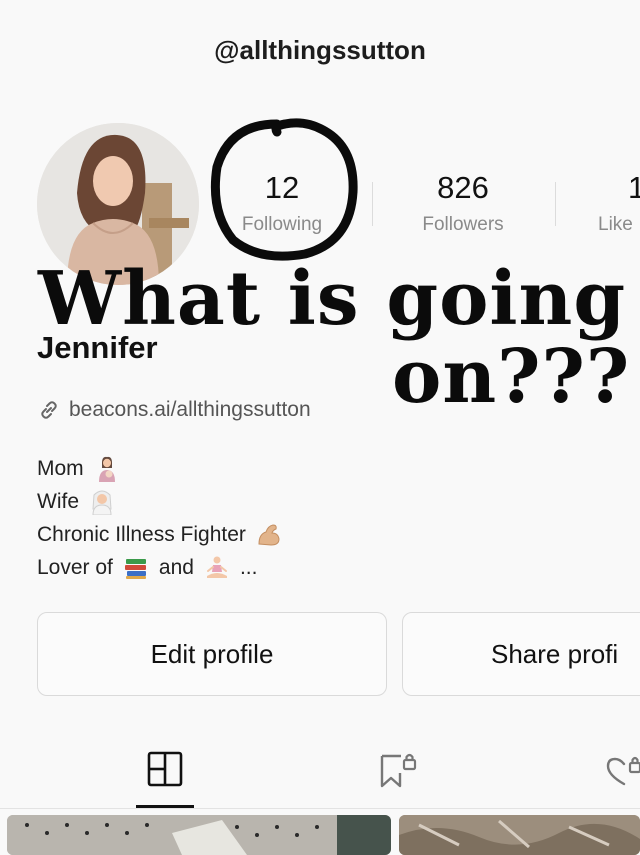 Image resolution: width=640 pixels, height=855 pixels. Describe the element at coordinates (634, 187) in the screenshot. I see `likes-count: 1` at that location.